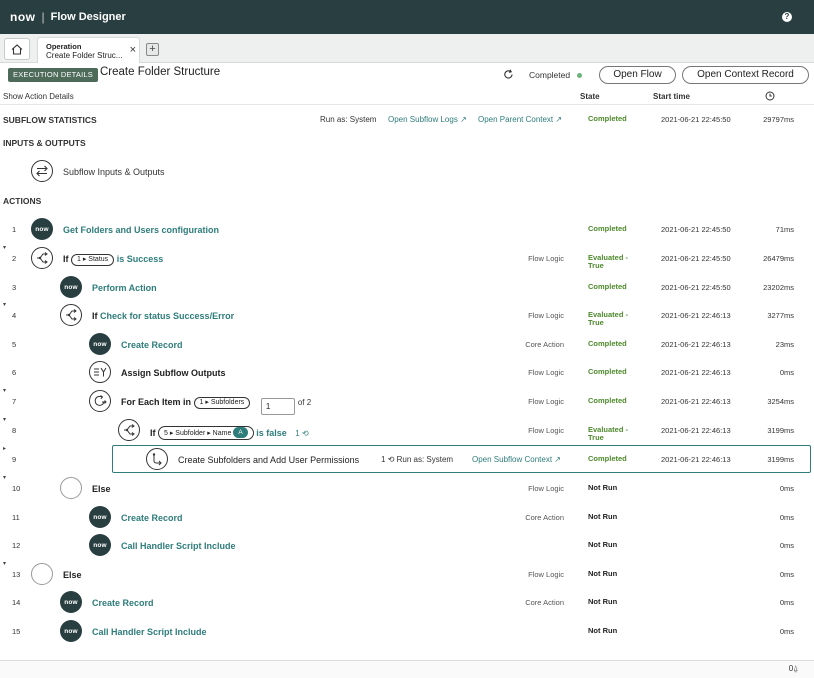 Image resolution: width=814 pixels, height=678 pixels. I want to click on else-branch-icon, so click(42, 574).